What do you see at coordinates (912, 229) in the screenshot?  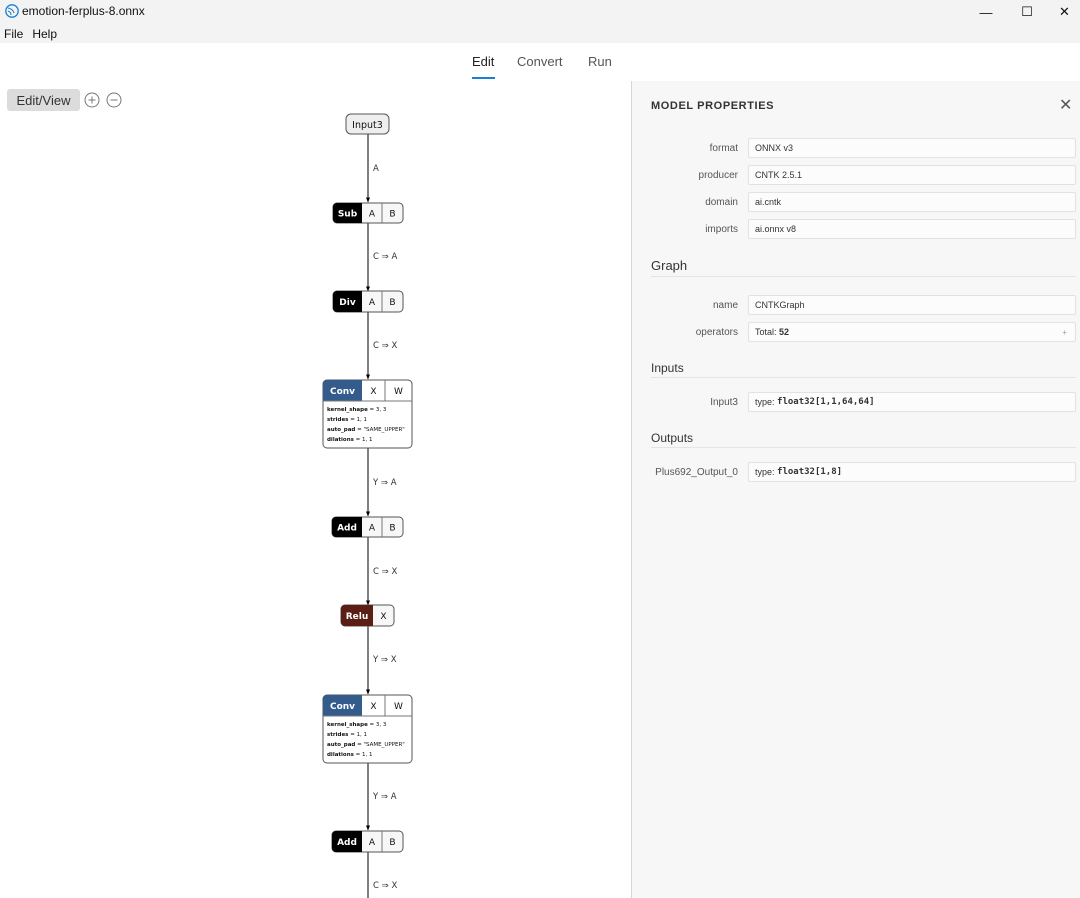 I see `prop-value-imports: ai.onnx v8` at bounding box center [912, 229].